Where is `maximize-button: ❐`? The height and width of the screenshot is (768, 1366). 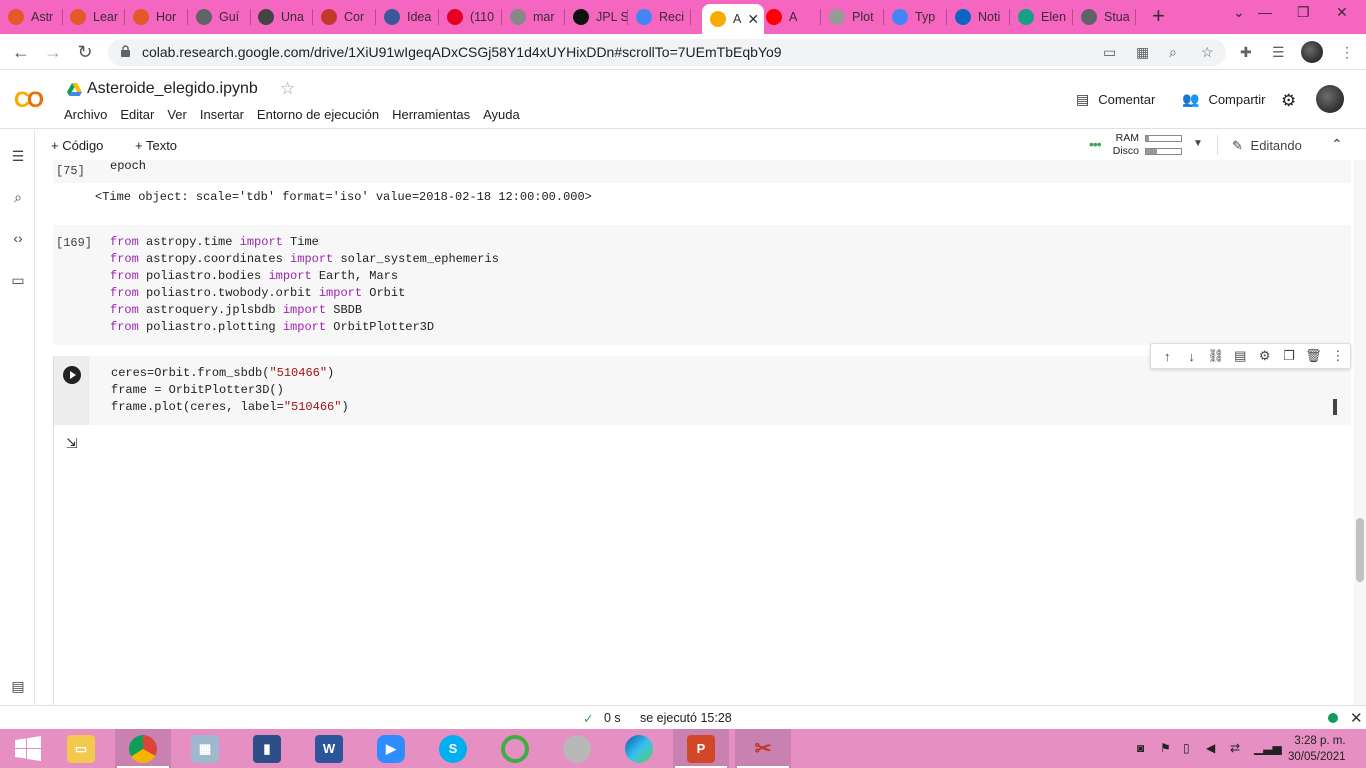
maximize-button: ❐ is located at coordinates (1303, 12).